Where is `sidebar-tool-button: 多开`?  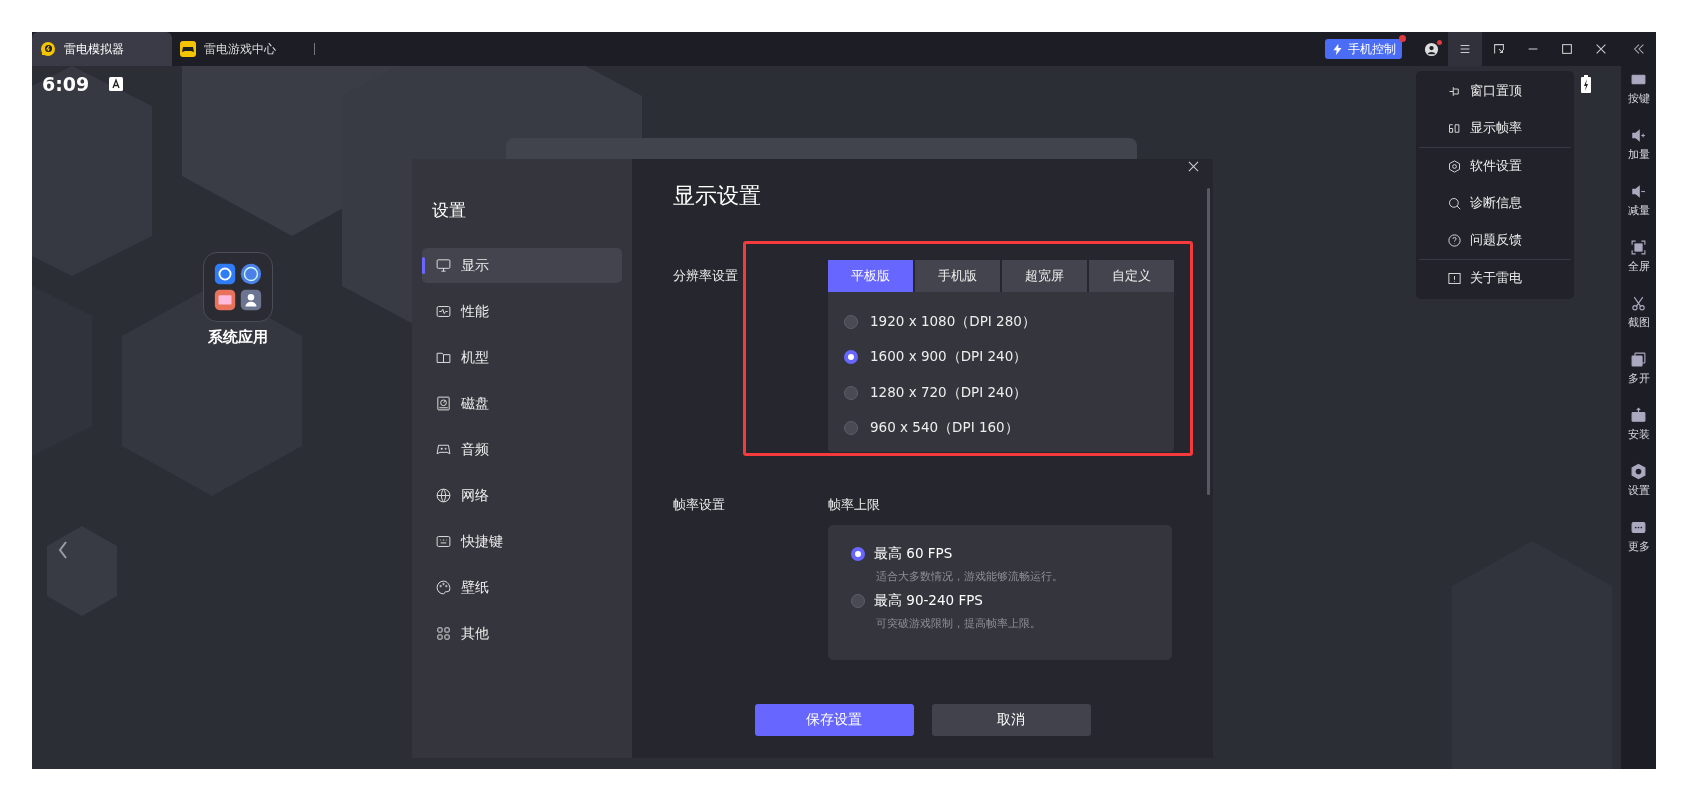
sidebar-tool-button: 多开 is located at coordinates (1638, 379).